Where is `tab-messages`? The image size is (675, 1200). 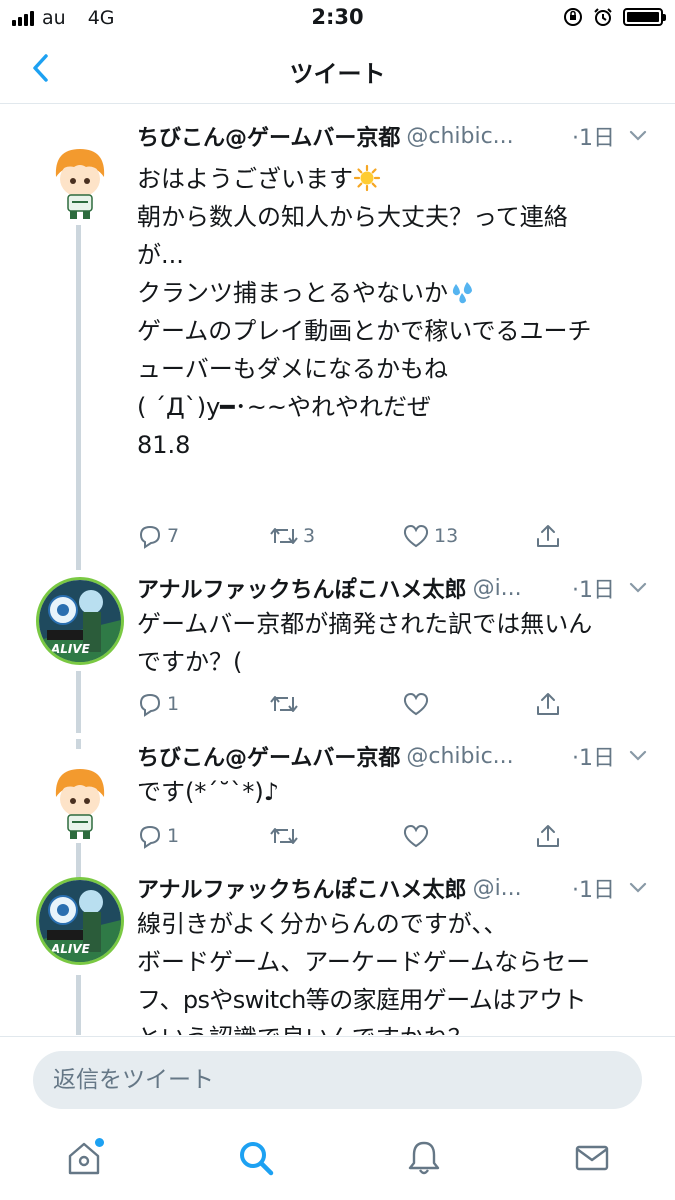
tab-messages is located at coordinates (592, 1158).